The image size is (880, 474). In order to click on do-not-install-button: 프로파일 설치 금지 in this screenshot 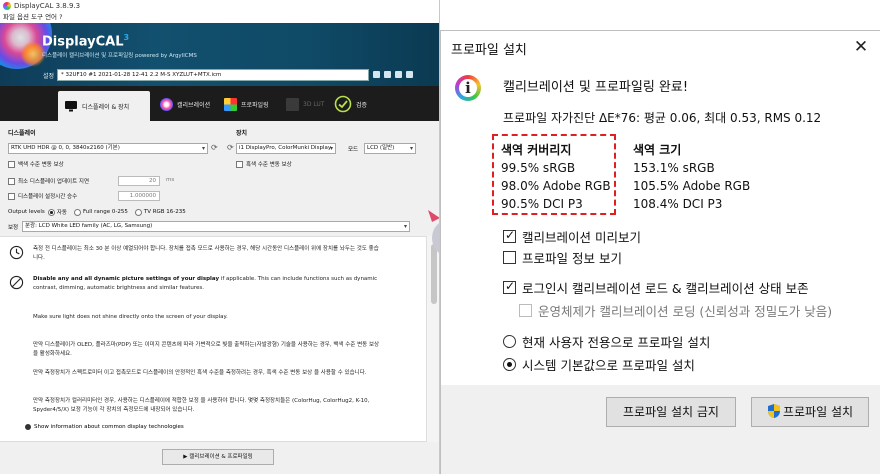, I will do `click(671, 412)`.